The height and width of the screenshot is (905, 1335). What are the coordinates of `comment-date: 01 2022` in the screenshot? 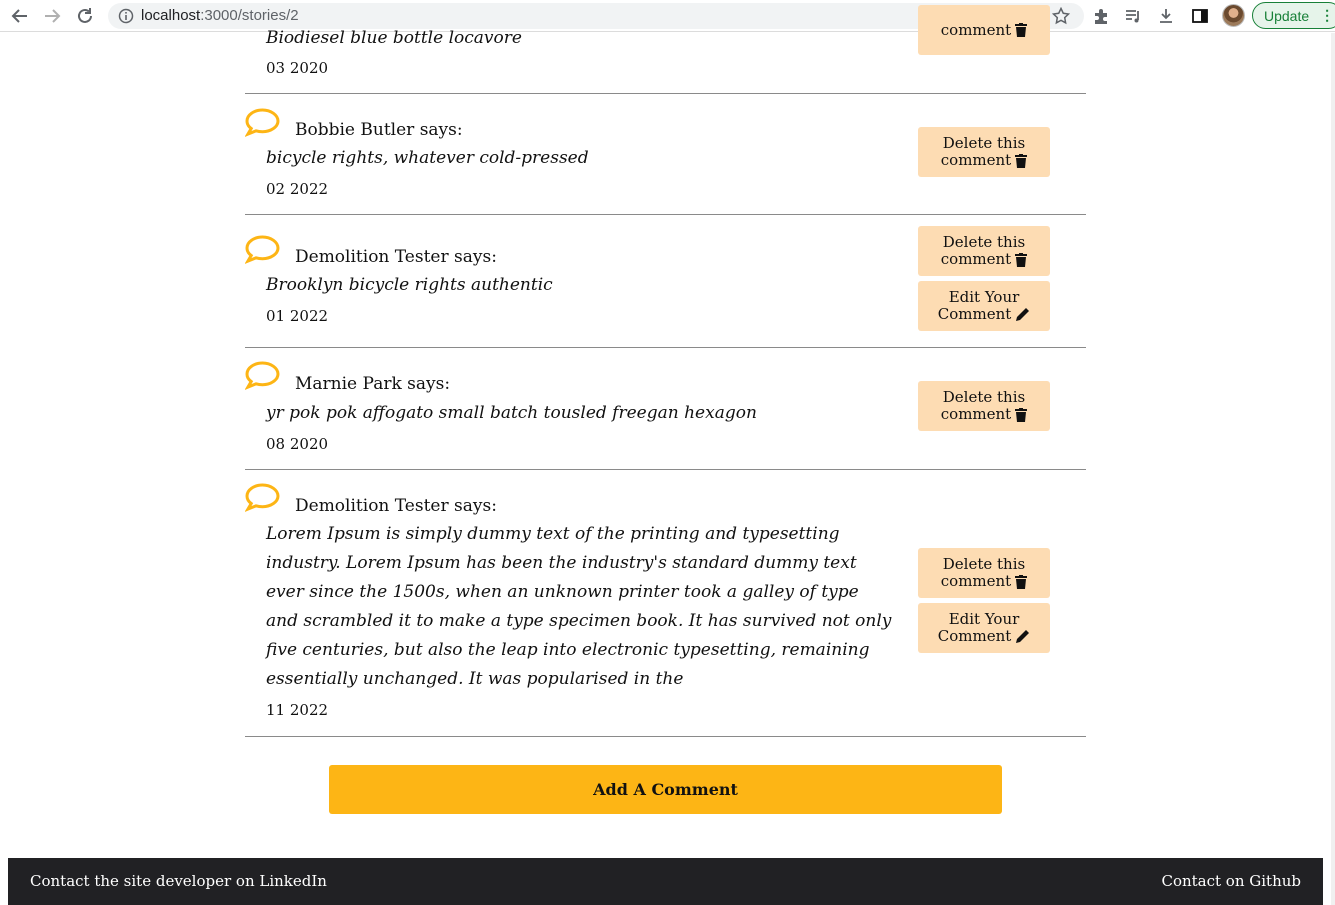 It's located at (297, 316).